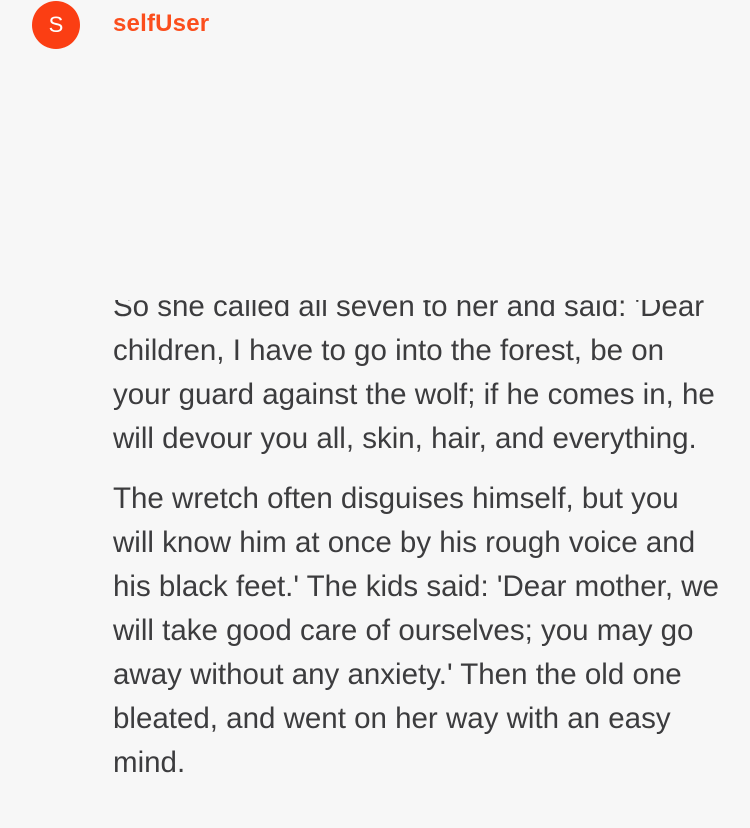 This screenshot has width=750, height=828. I want to click on avatar: S, so click(56, 25).